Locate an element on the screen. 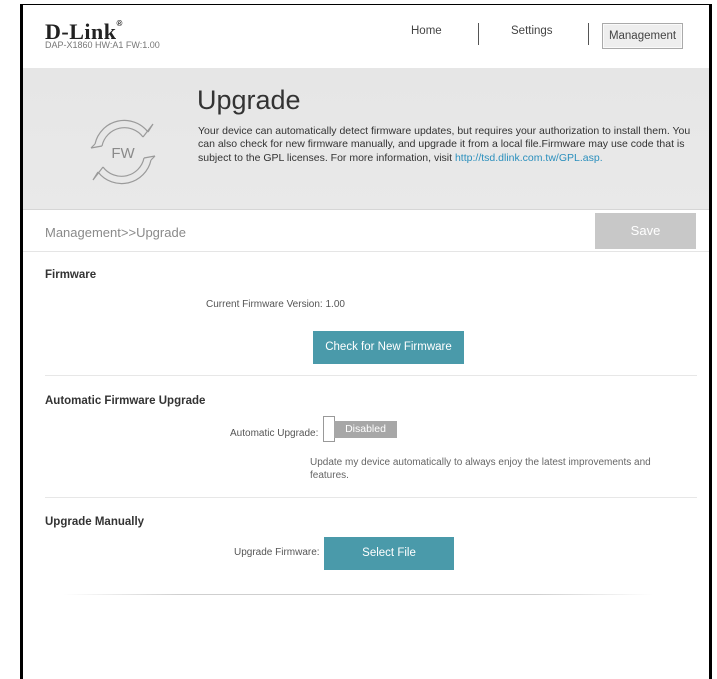 The image size is (717, 679). gpl-link: http://tsd.dlink.com.tw/GPL.asp. is located at coordinates (529, 158).